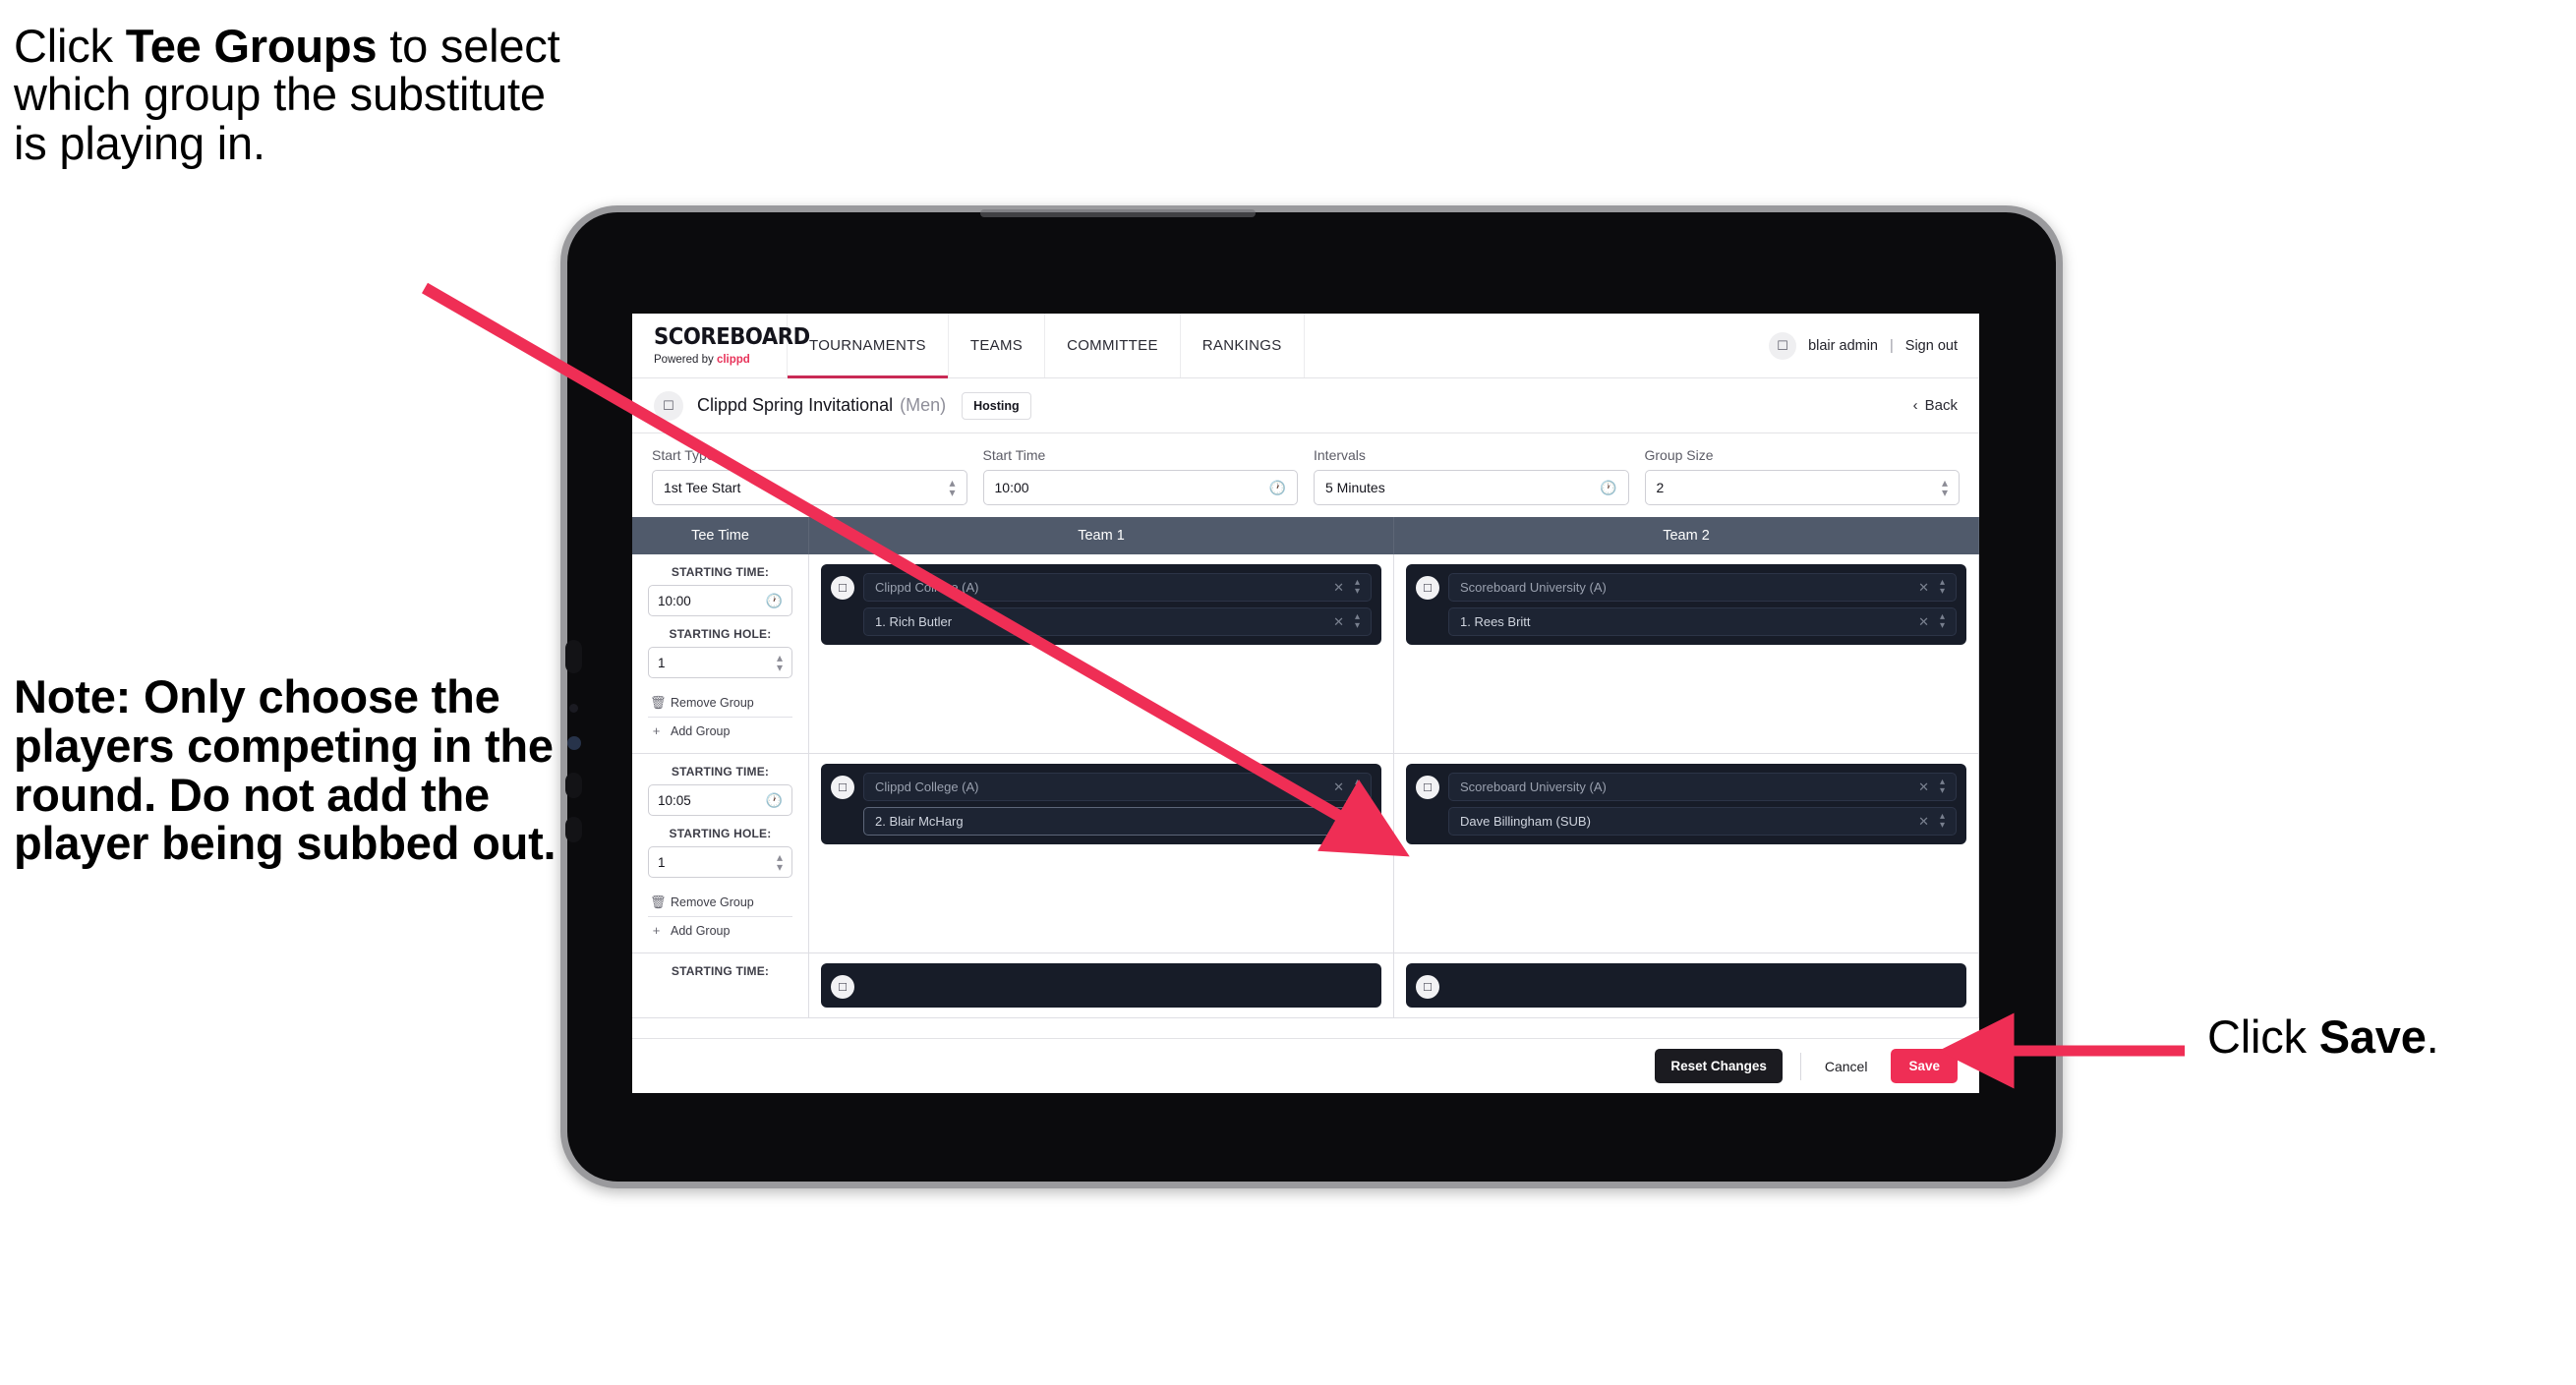  What do you see at coordinates (914, 621) in the screenshot?
I see `player-name: 1. Rich Butler` at bounding box center [914, 621].